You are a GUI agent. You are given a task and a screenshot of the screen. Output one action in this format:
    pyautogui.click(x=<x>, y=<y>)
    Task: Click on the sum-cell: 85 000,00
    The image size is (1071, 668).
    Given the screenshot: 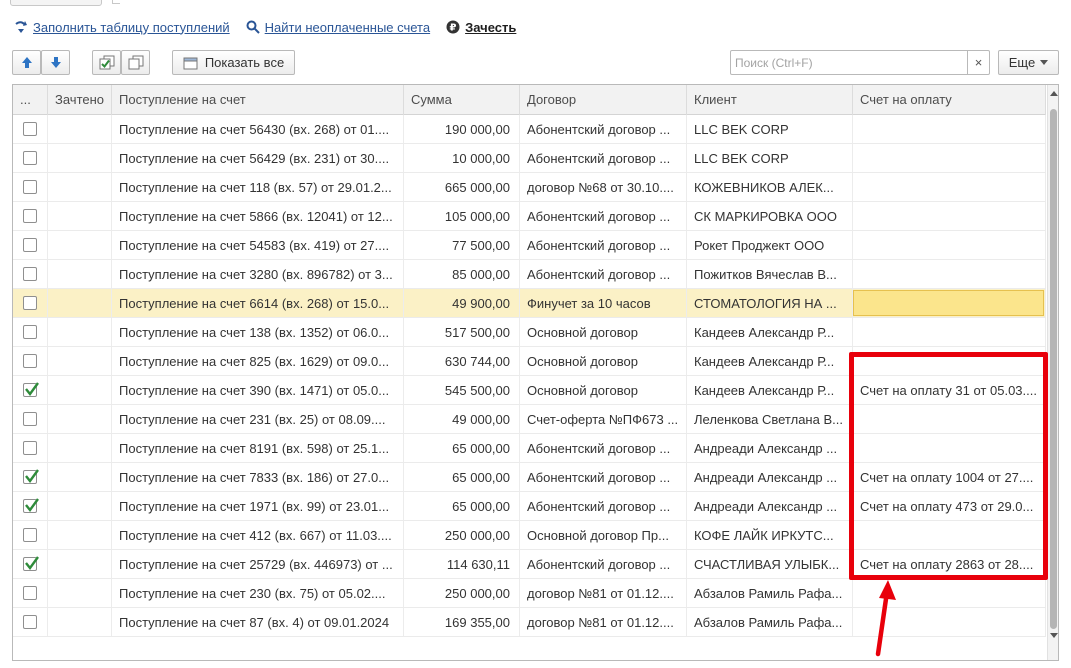 What is the action you would take?
    pyautogui.click(x=462, y=274)
    